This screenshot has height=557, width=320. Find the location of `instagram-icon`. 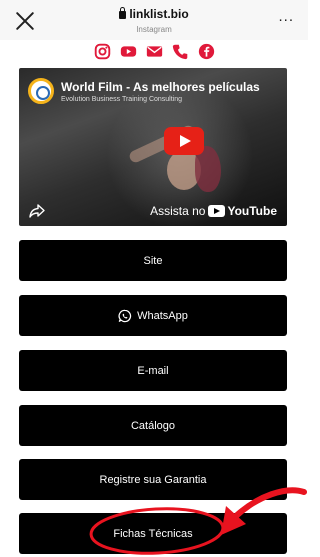

instagram-icon is located at coordinates (102, 51).